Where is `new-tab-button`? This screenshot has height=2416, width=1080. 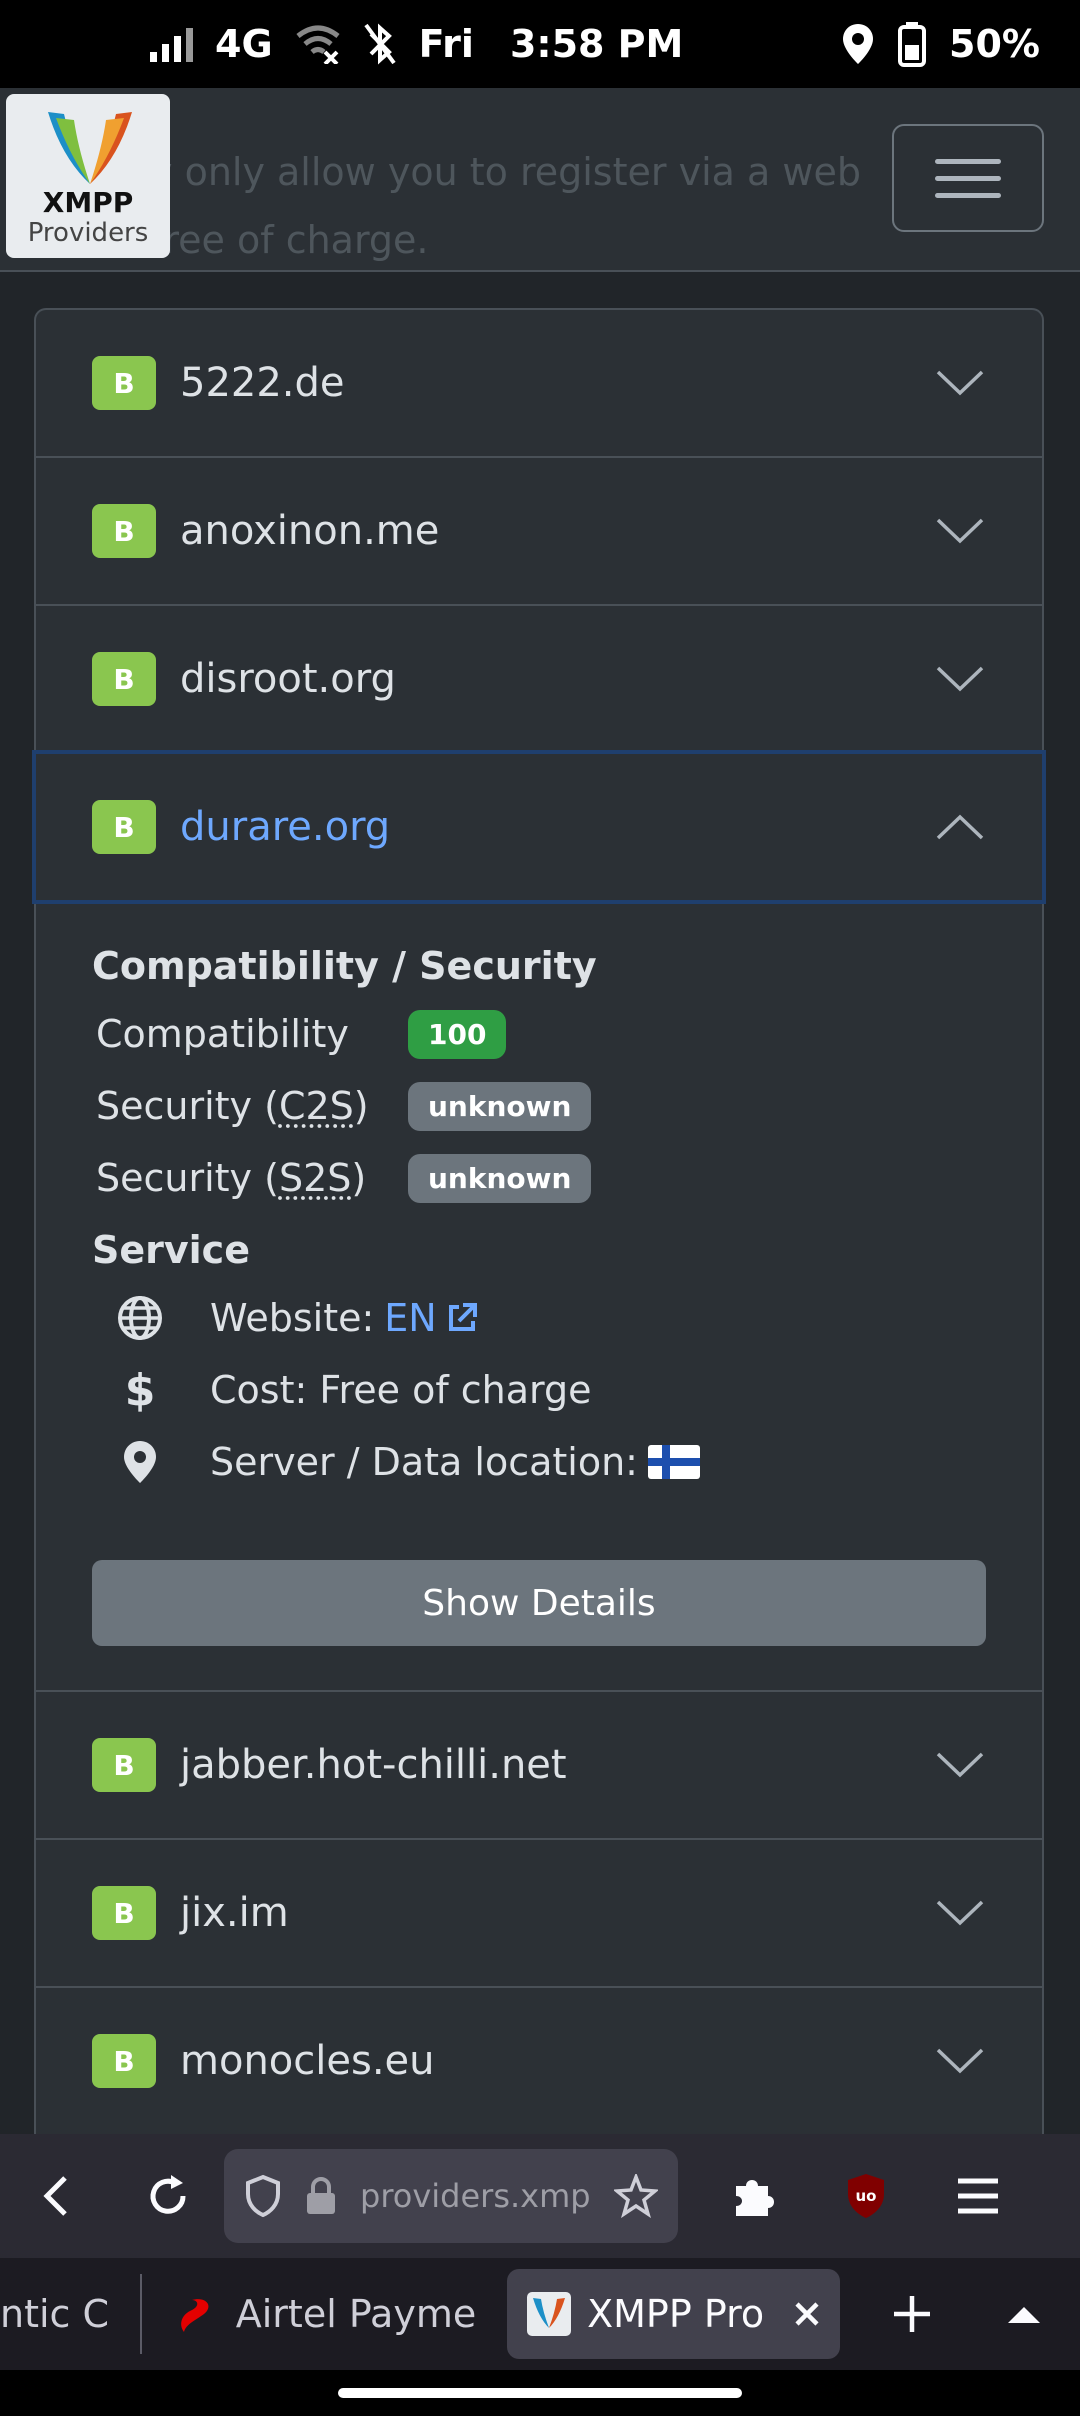 new-tab-button is located at coordinates (912, 2314).